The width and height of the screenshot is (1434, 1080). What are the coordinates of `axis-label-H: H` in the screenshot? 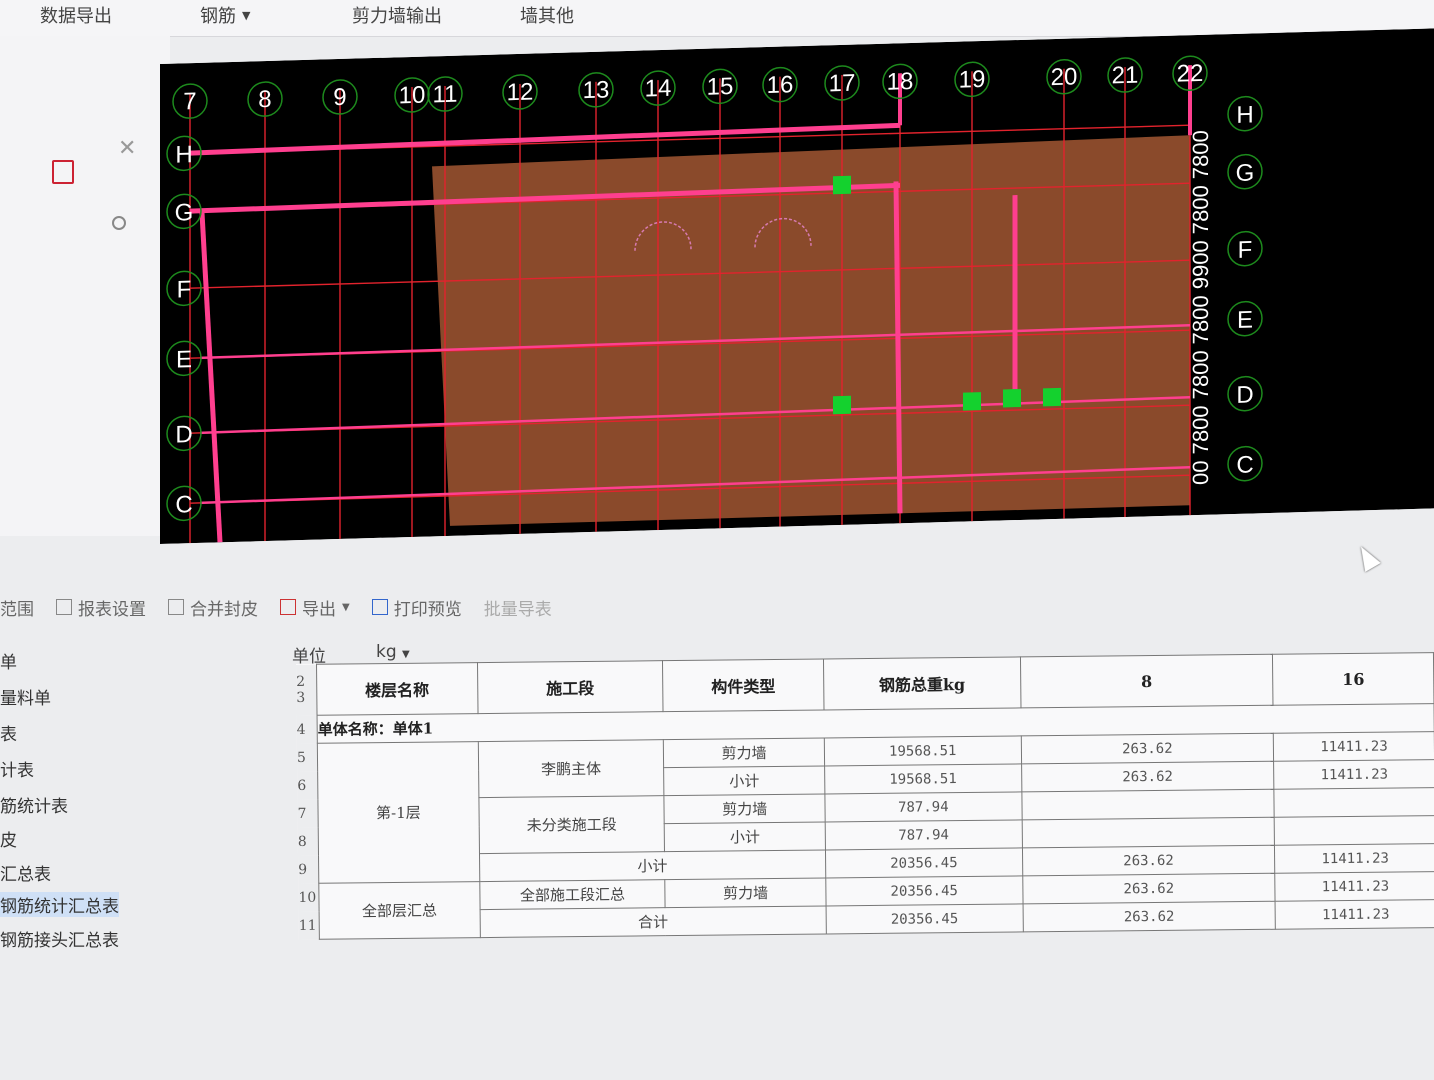 It's located at (183, 154).